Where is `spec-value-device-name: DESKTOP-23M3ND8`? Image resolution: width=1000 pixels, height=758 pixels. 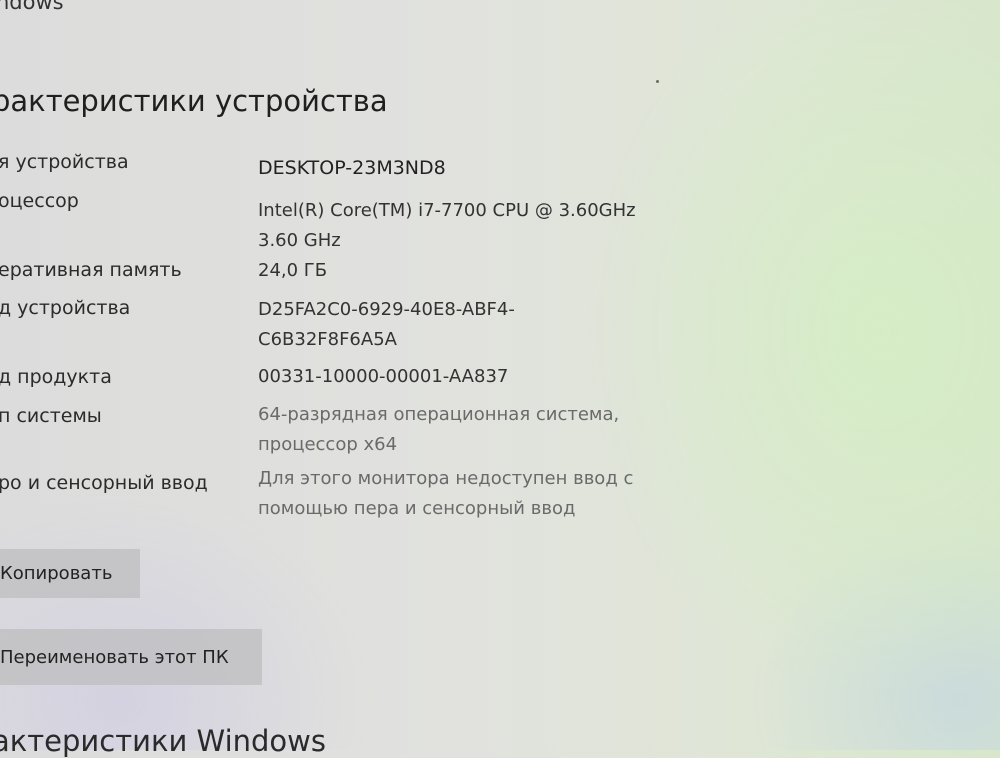
spec-value-device-name: DESKTOP-23M3ND8 is located at coordinates (352, 168).